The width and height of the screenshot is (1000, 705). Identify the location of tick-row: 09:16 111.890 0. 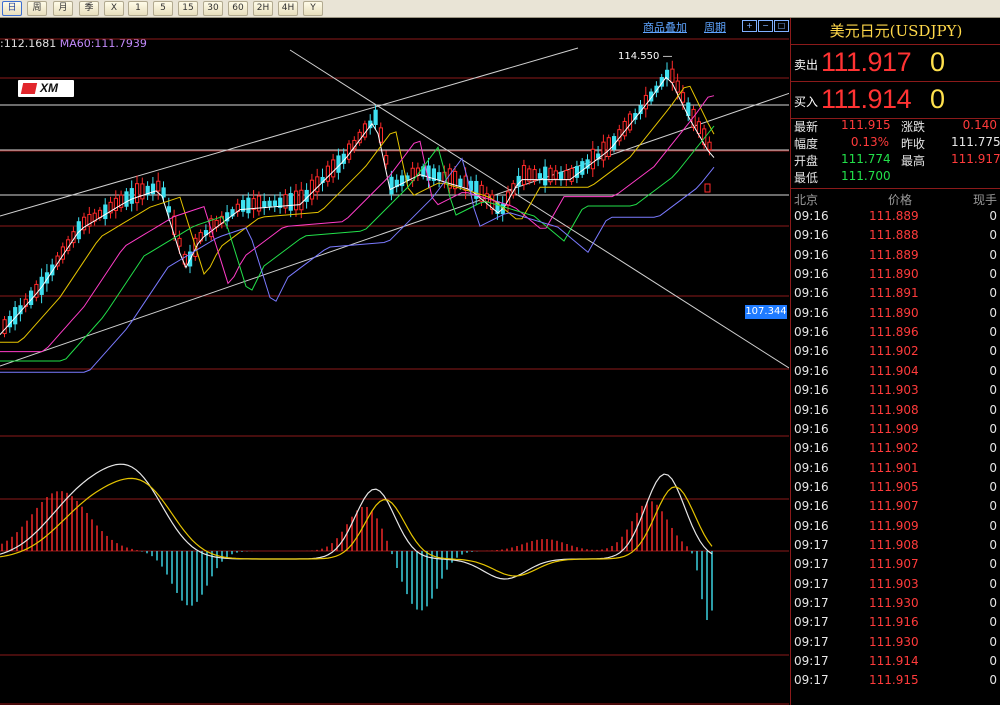
(895, 276).